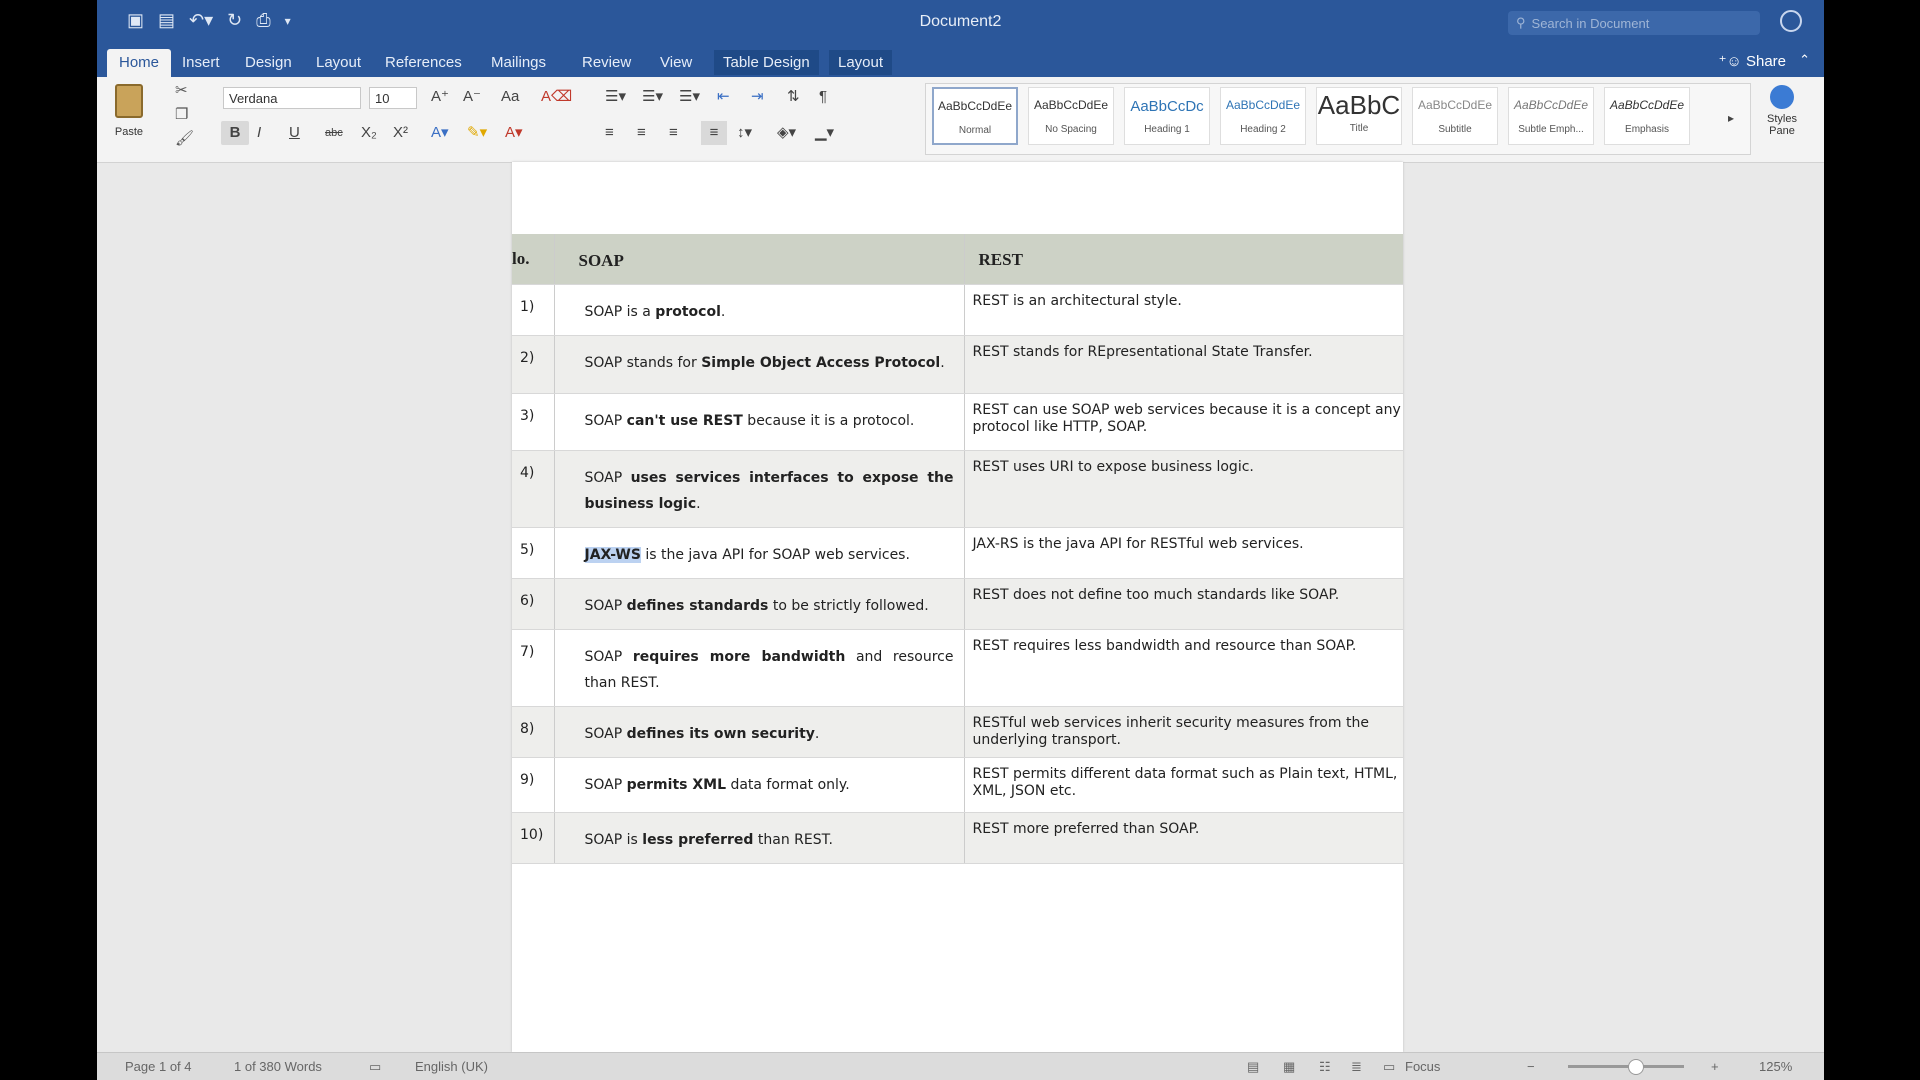 The height and width of the screenshot is (1080, 1920). I want to click on paste-button: Paste, so click(129, 111).